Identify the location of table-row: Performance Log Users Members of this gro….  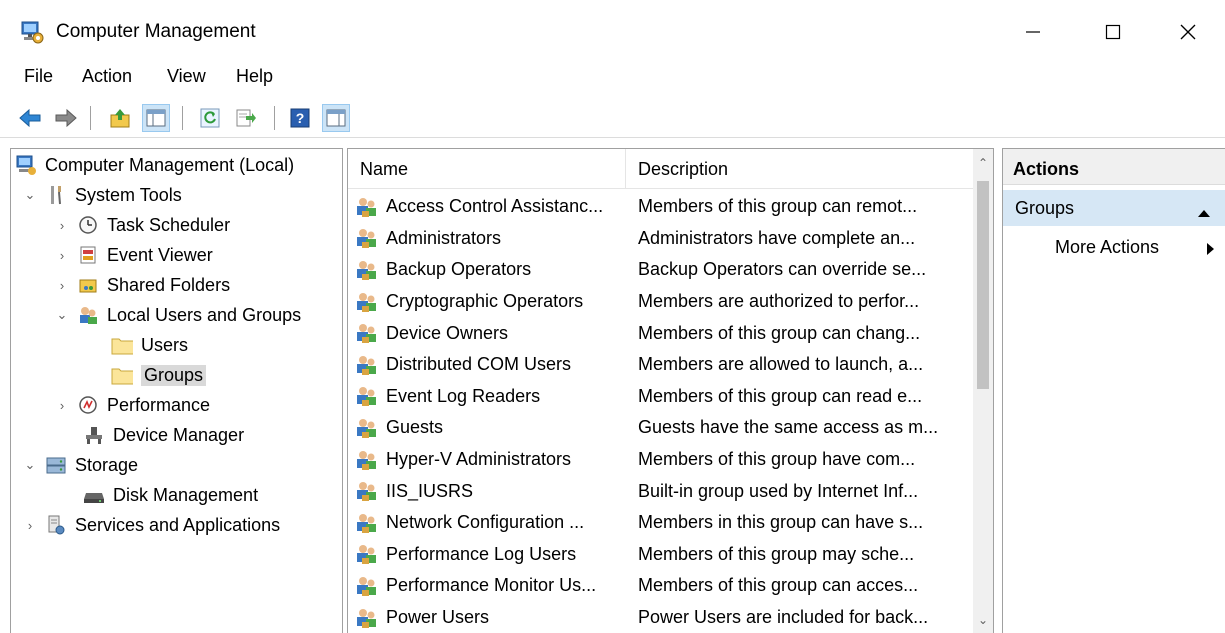
(660, 555).